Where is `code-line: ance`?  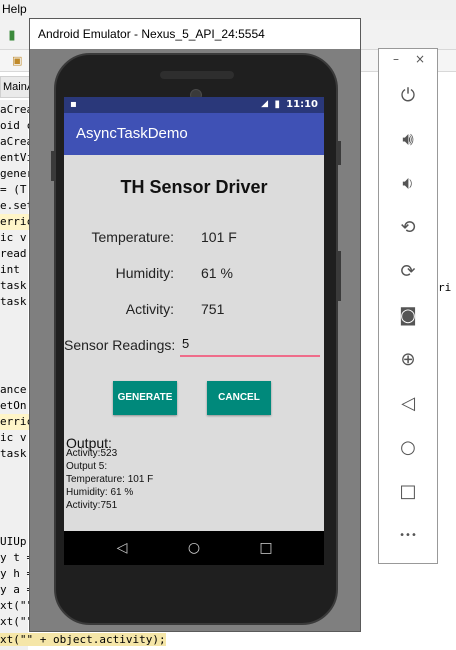
code-line: ance is located at coordinates (13, 389).